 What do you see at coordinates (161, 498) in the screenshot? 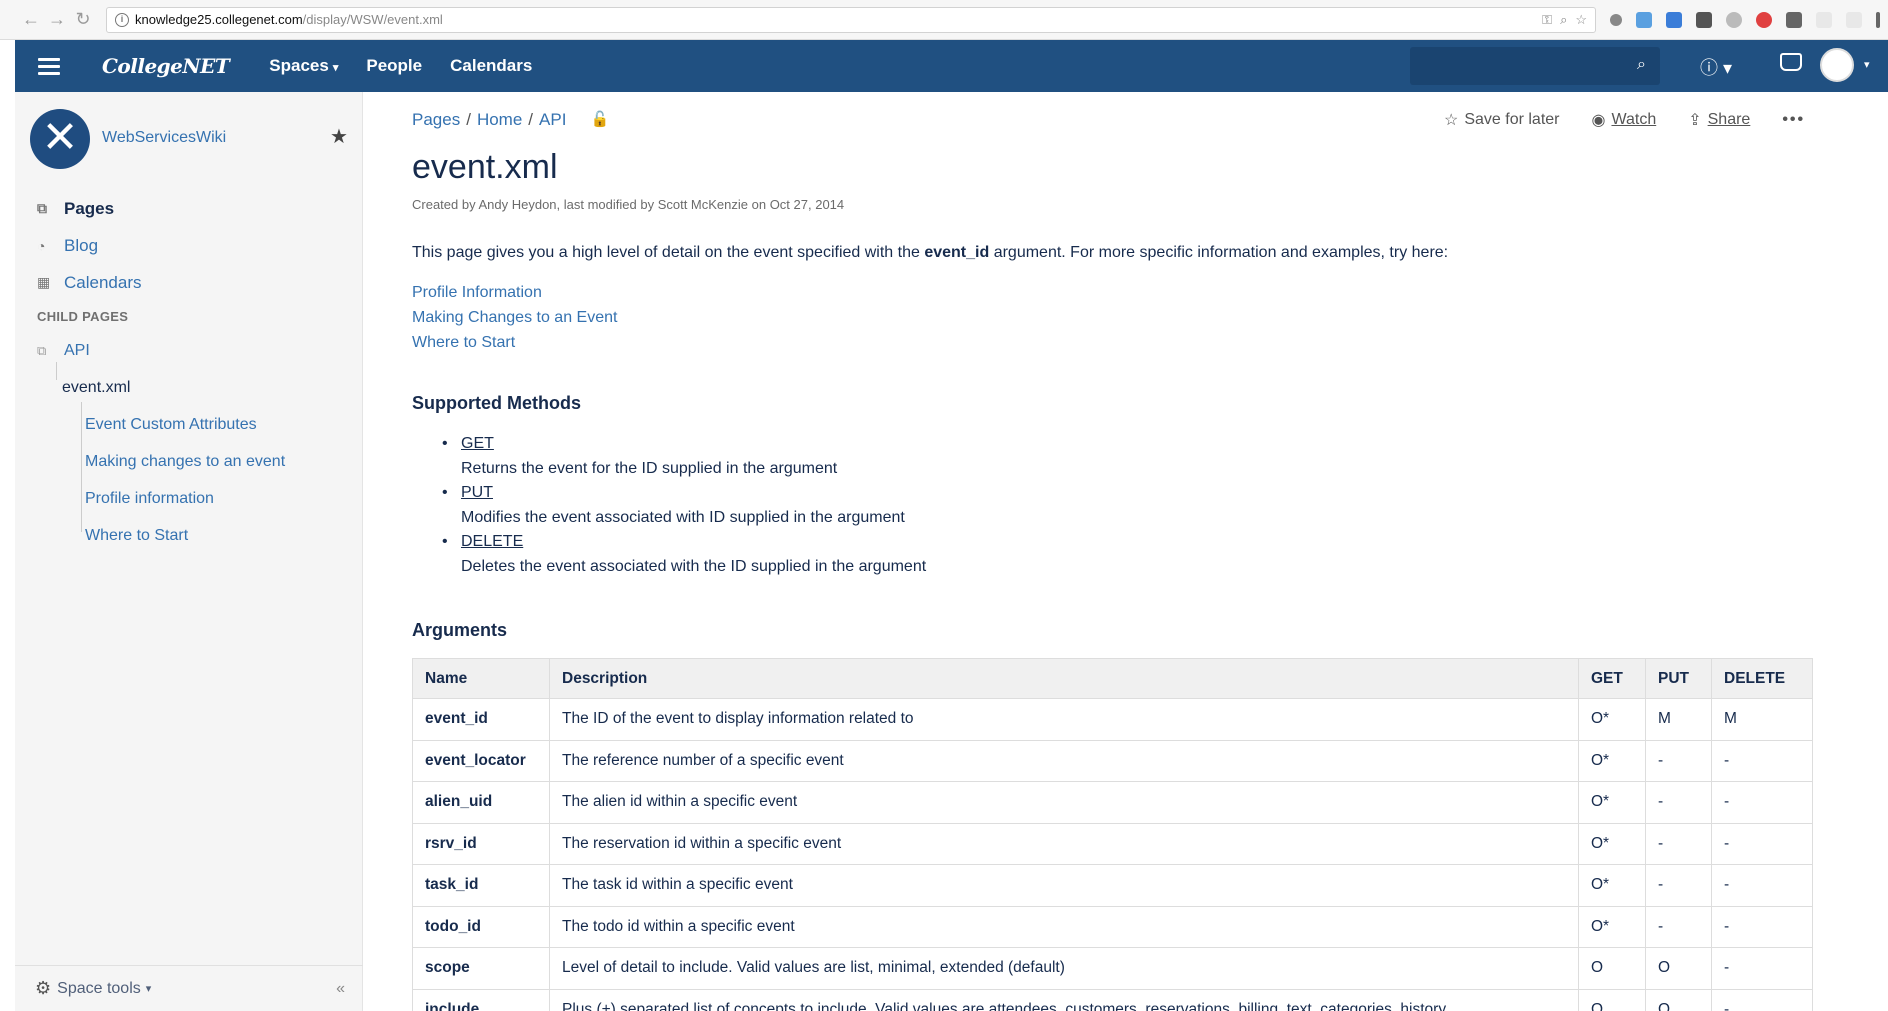
I see `tree-item-profile-information: Profile information` at bounding box center [161, 498].